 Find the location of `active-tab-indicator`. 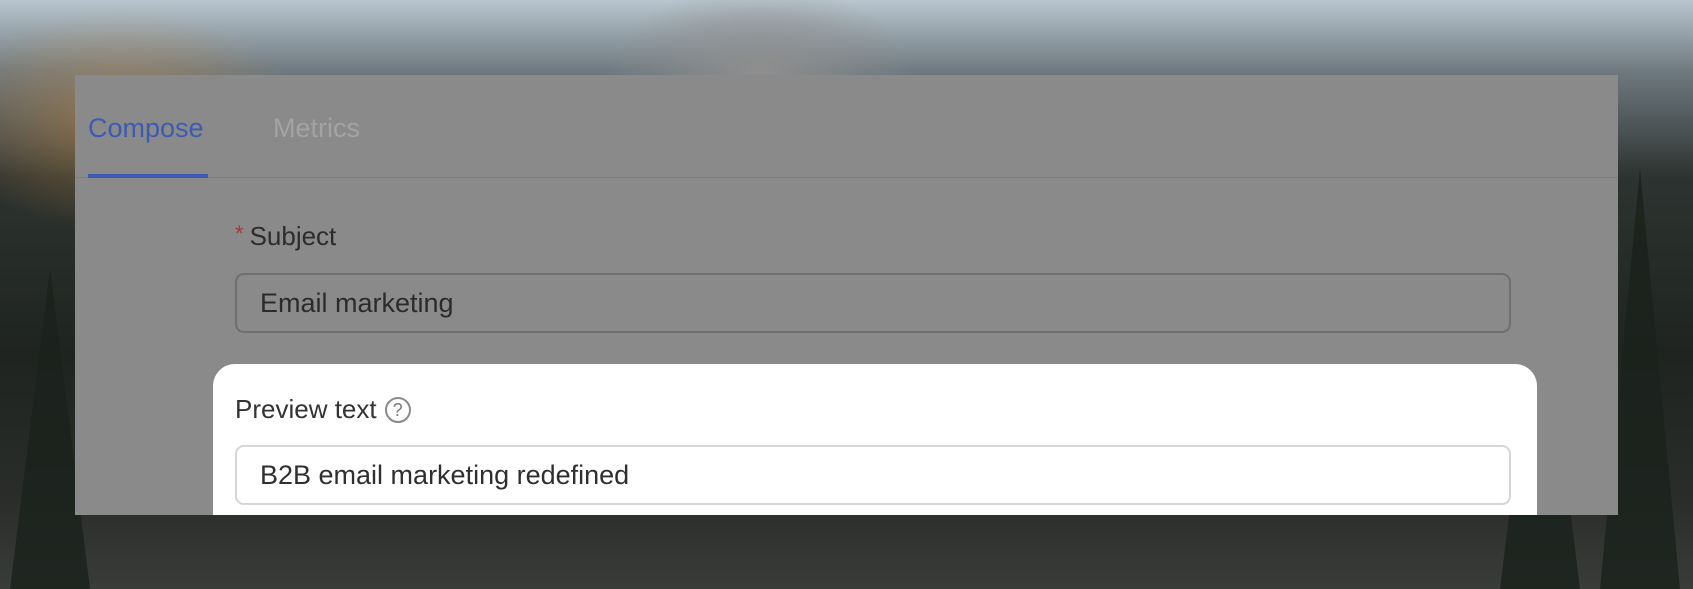

active-tab-indicator is located at coordinates (148, 176).